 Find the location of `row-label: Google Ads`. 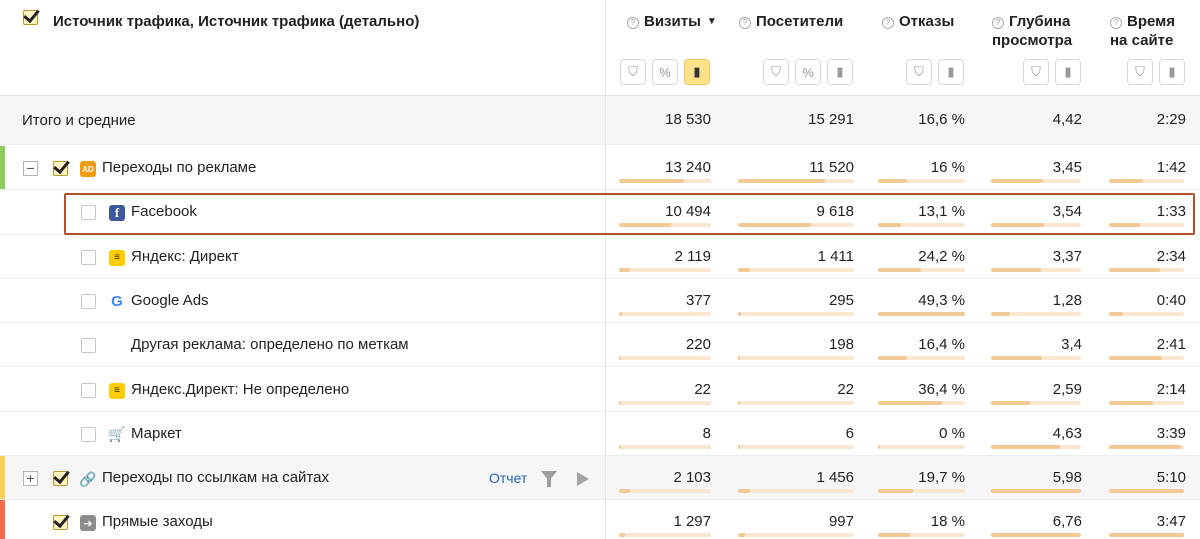

row-label: Google Ads is located at coordinates (170, 300).